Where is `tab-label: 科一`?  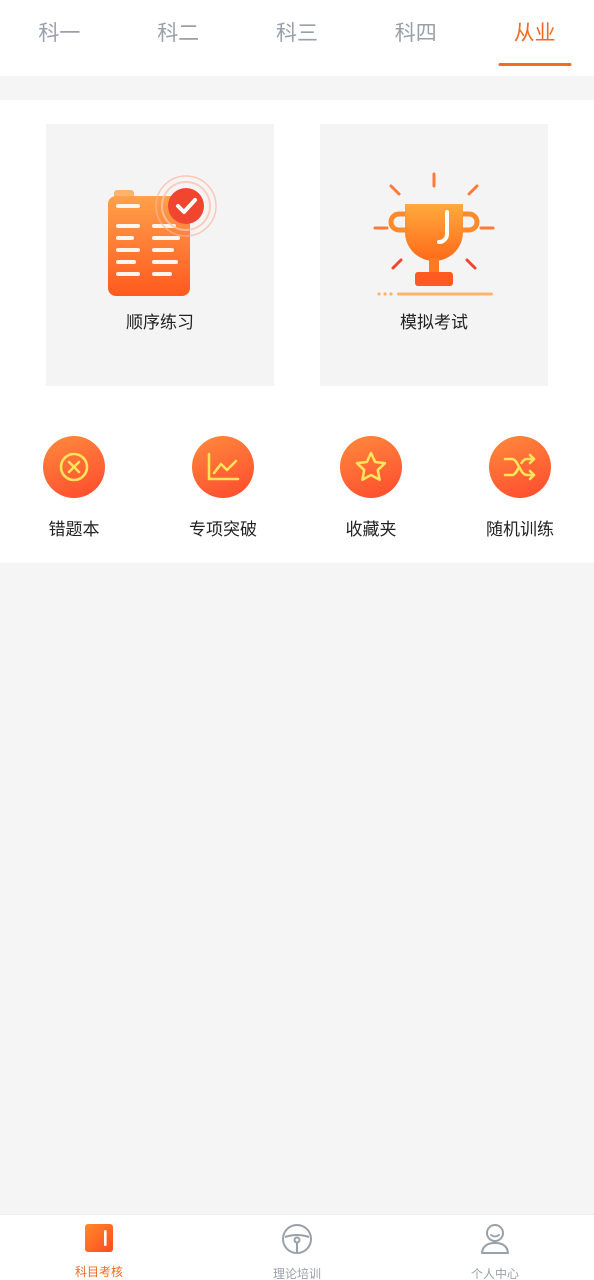 tab-label: 科一 is located at coordinates (59, 33).